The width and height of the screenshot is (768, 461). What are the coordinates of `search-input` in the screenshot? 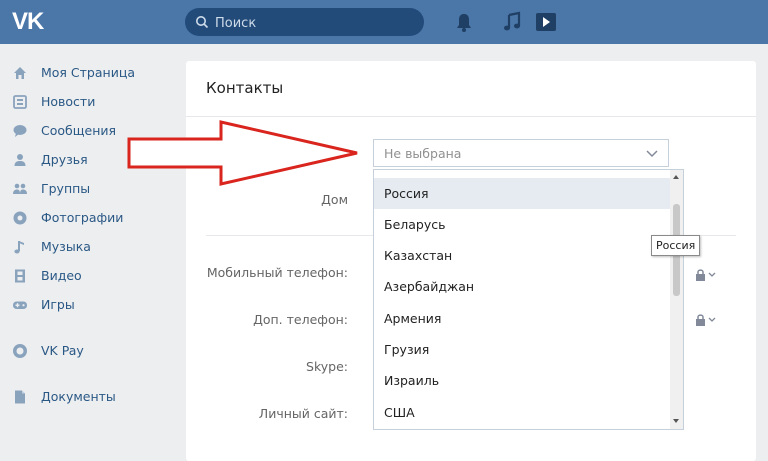 It's located at (315, 23).